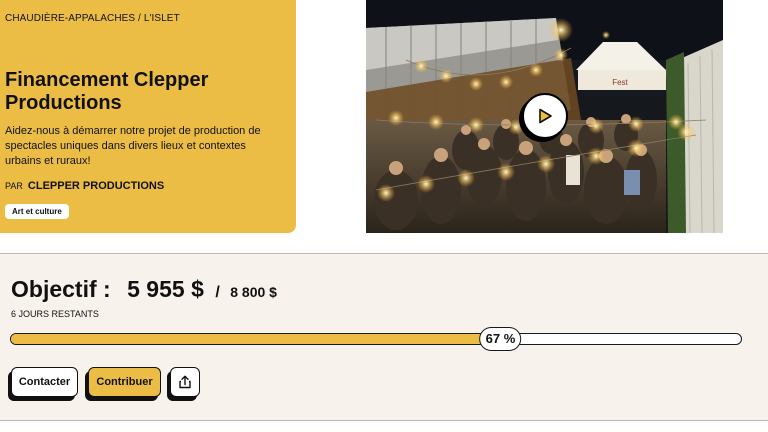 The height and width of the screenshot is (432, 768). I want to click on play-button, so click(545, 116).